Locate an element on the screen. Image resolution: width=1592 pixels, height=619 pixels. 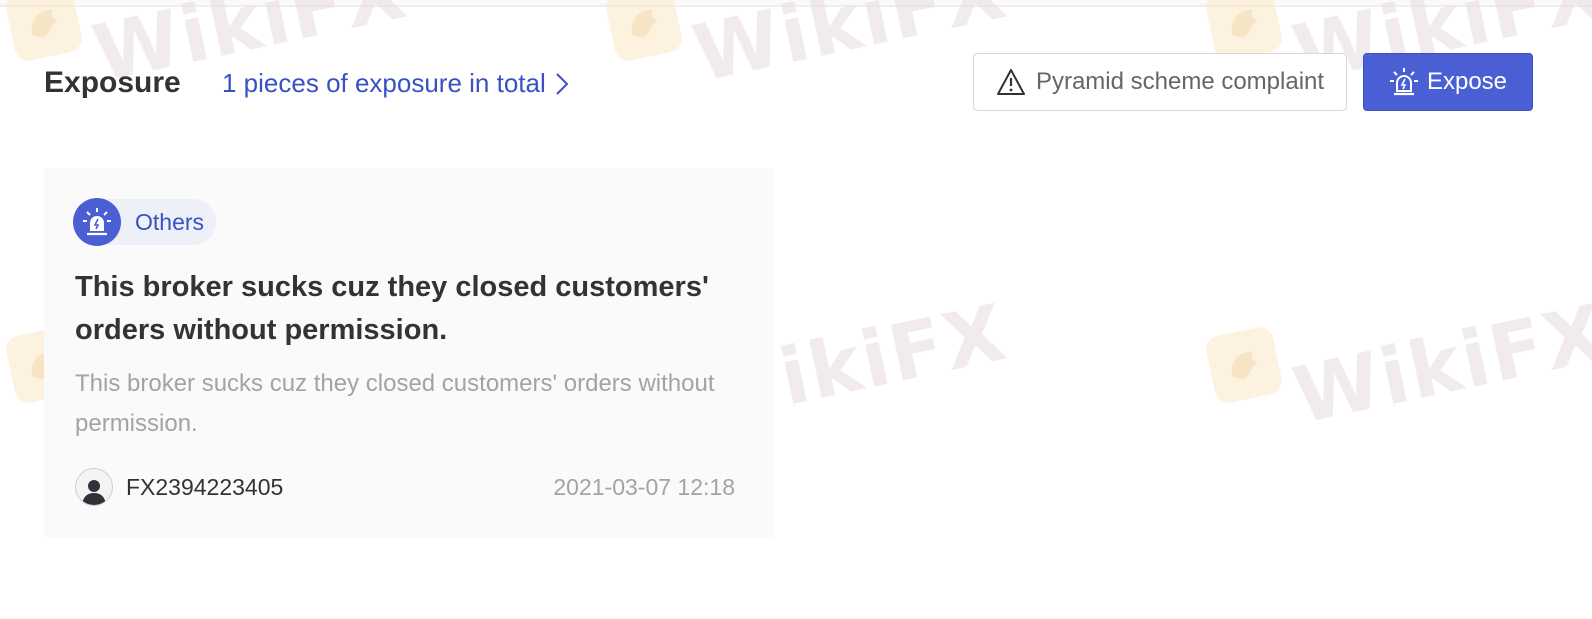
user-avatar-icon is located at coordinates (94, 492).